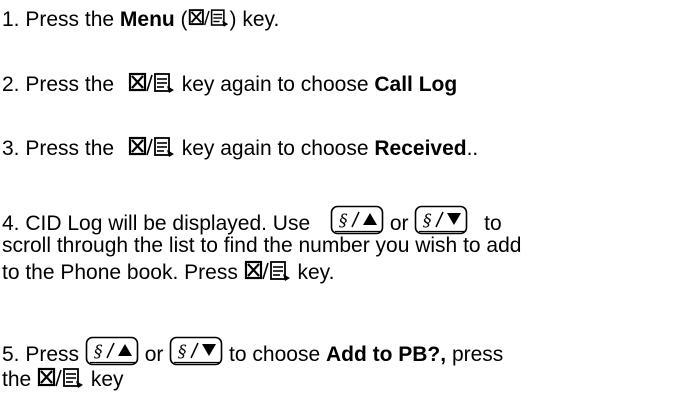  I want to click on step-1-text-c: (, so click(181, 19).